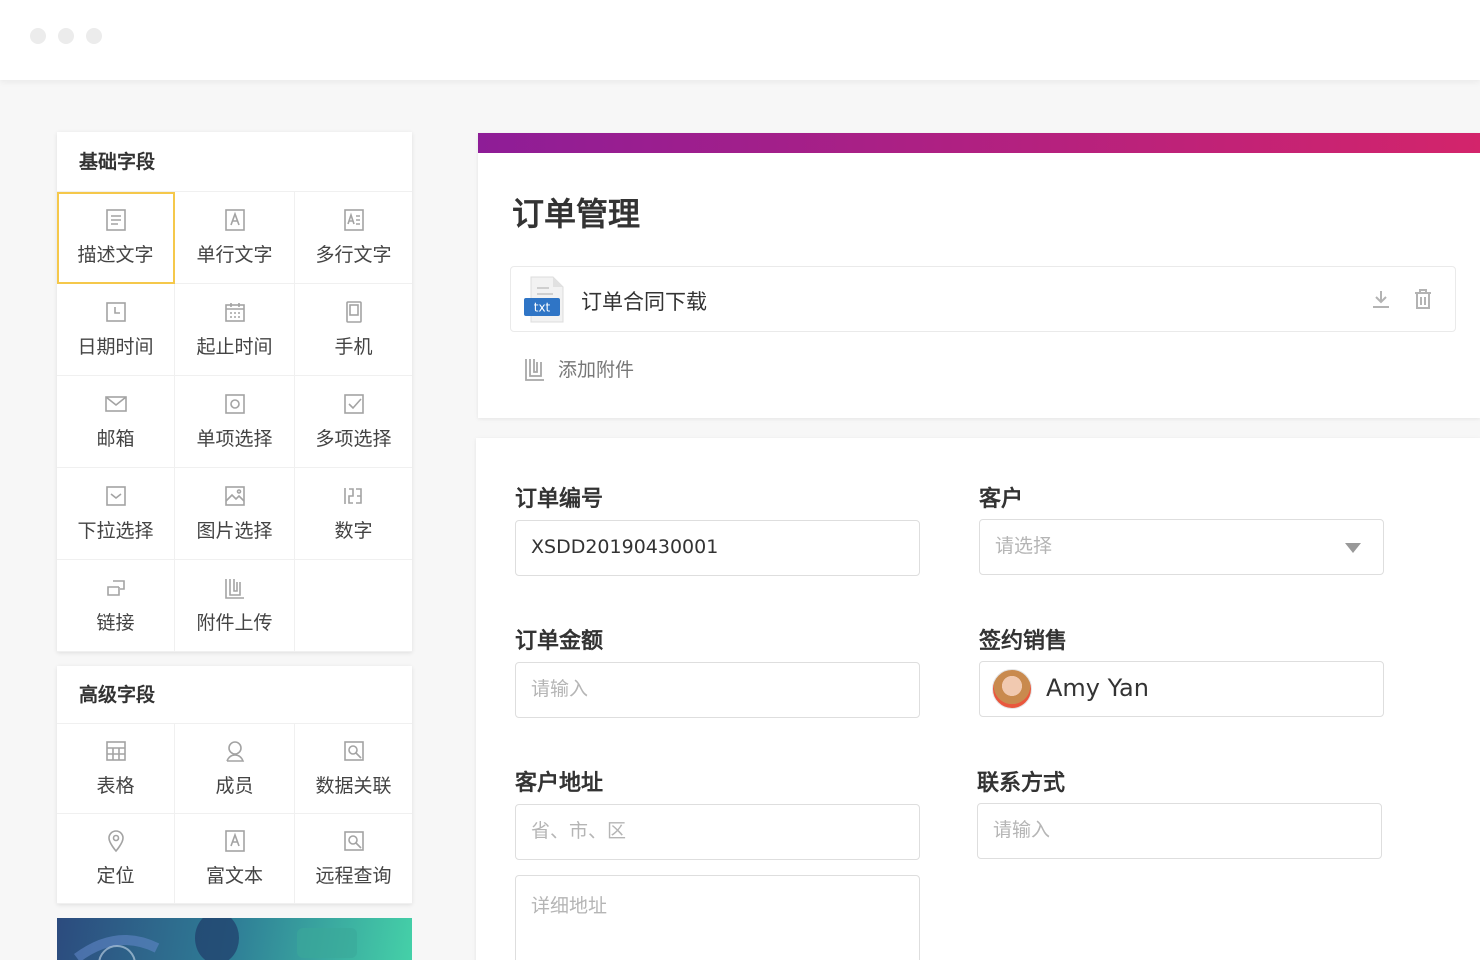  I want to click on dropdown-icon, so click(116, 496).